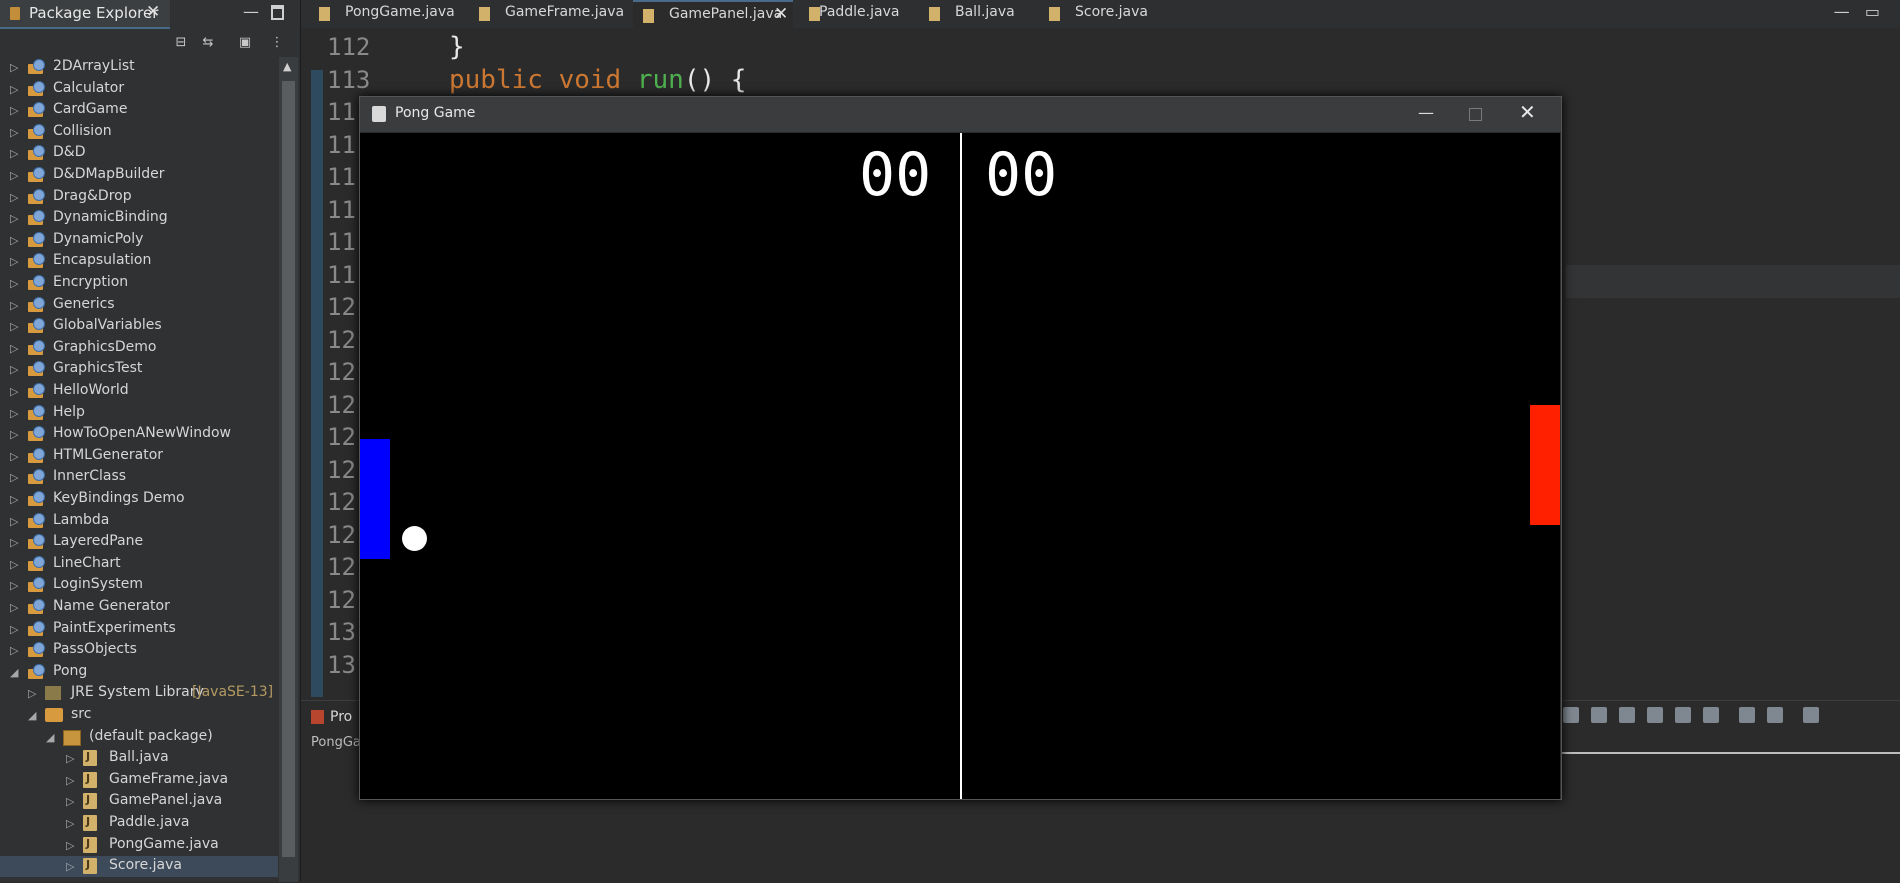 Image resolution: width=1900 pixels, height=883 pixels. Describe the element at coordinates (139, 240) in the screenshot. I see `project-dynamicpoly: ▷ DynamicPoly` at that location.